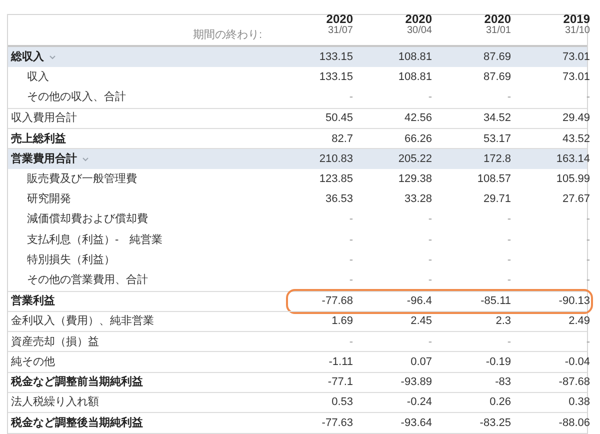 Image resolution: width=600 pixels, height=434 pixels. Describe the element at coordinates (494, 179) in the screenshot. I see `table-cell-text: 108.57` at that location.